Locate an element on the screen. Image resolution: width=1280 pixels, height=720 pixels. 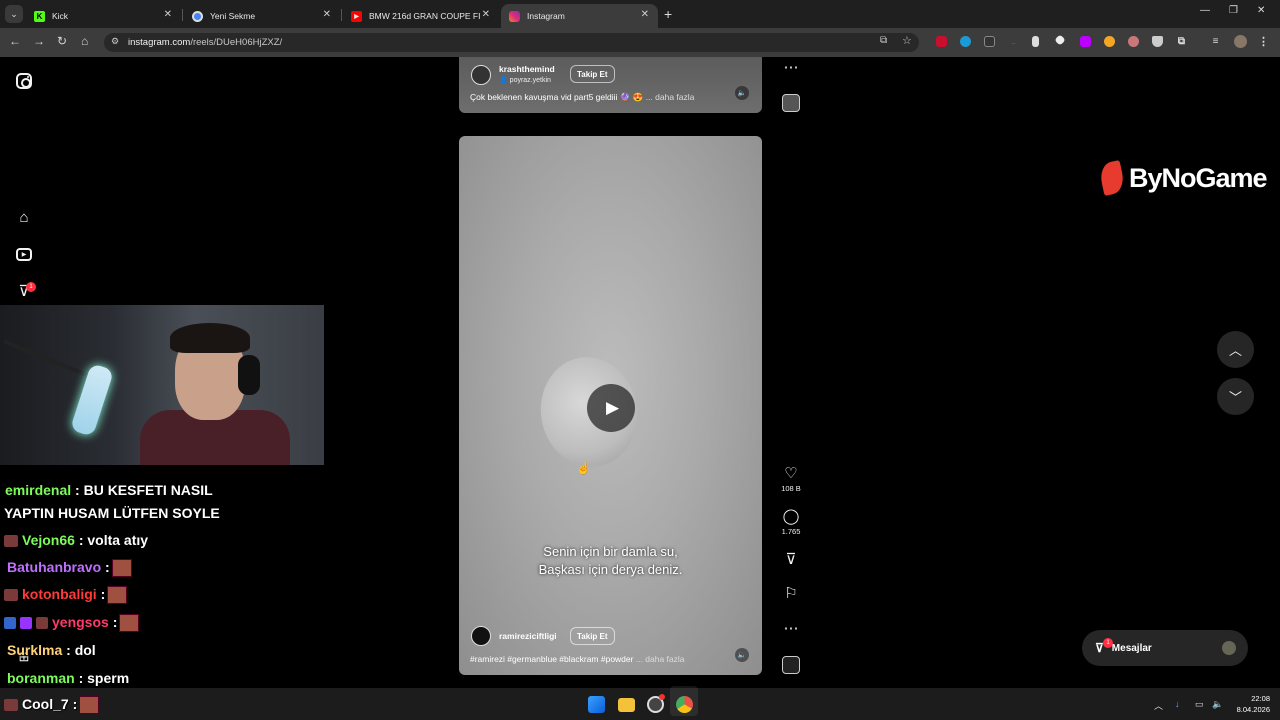
bookmark-star-icon: ☆ is located at coordinates (907, 40).